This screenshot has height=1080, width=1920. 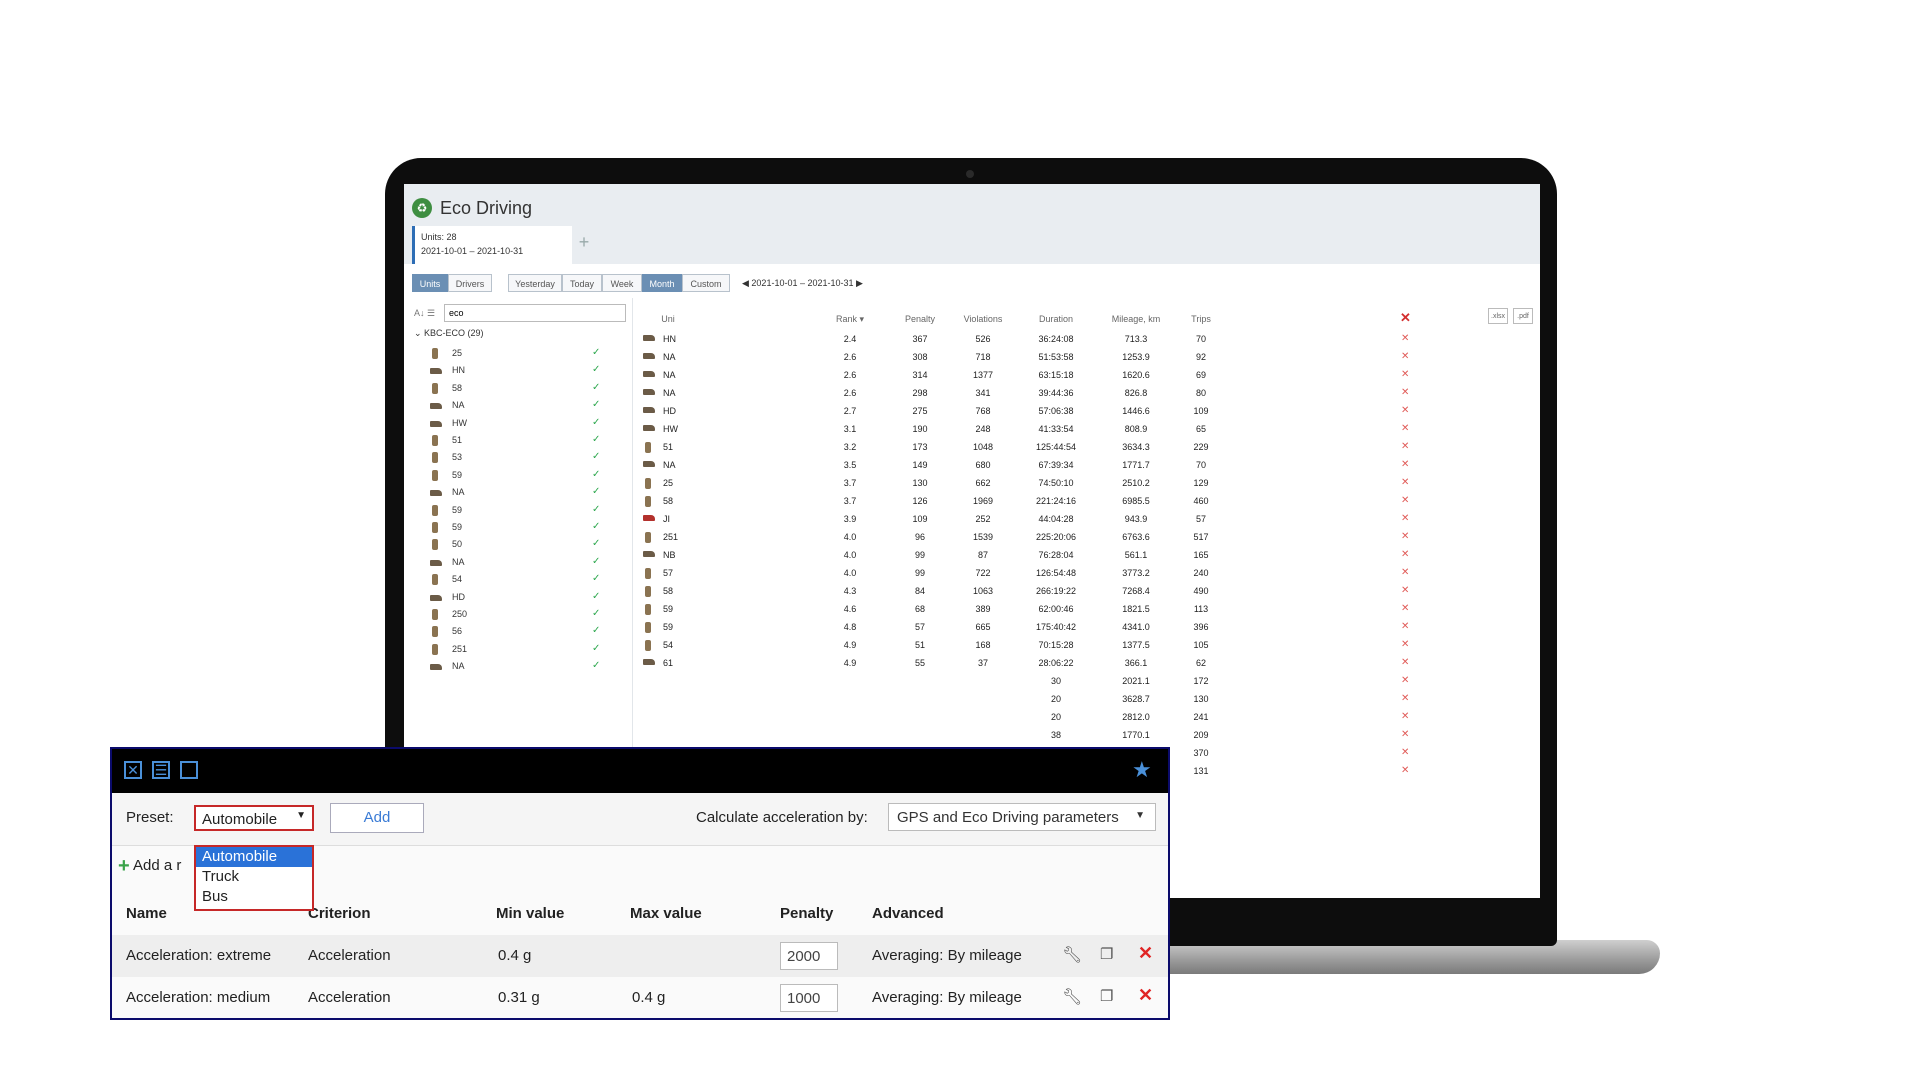 What do you see at coordinates (377, 818) in the screenshot?
I see `add-preset-button: Add` at bounding box center [377, 818].